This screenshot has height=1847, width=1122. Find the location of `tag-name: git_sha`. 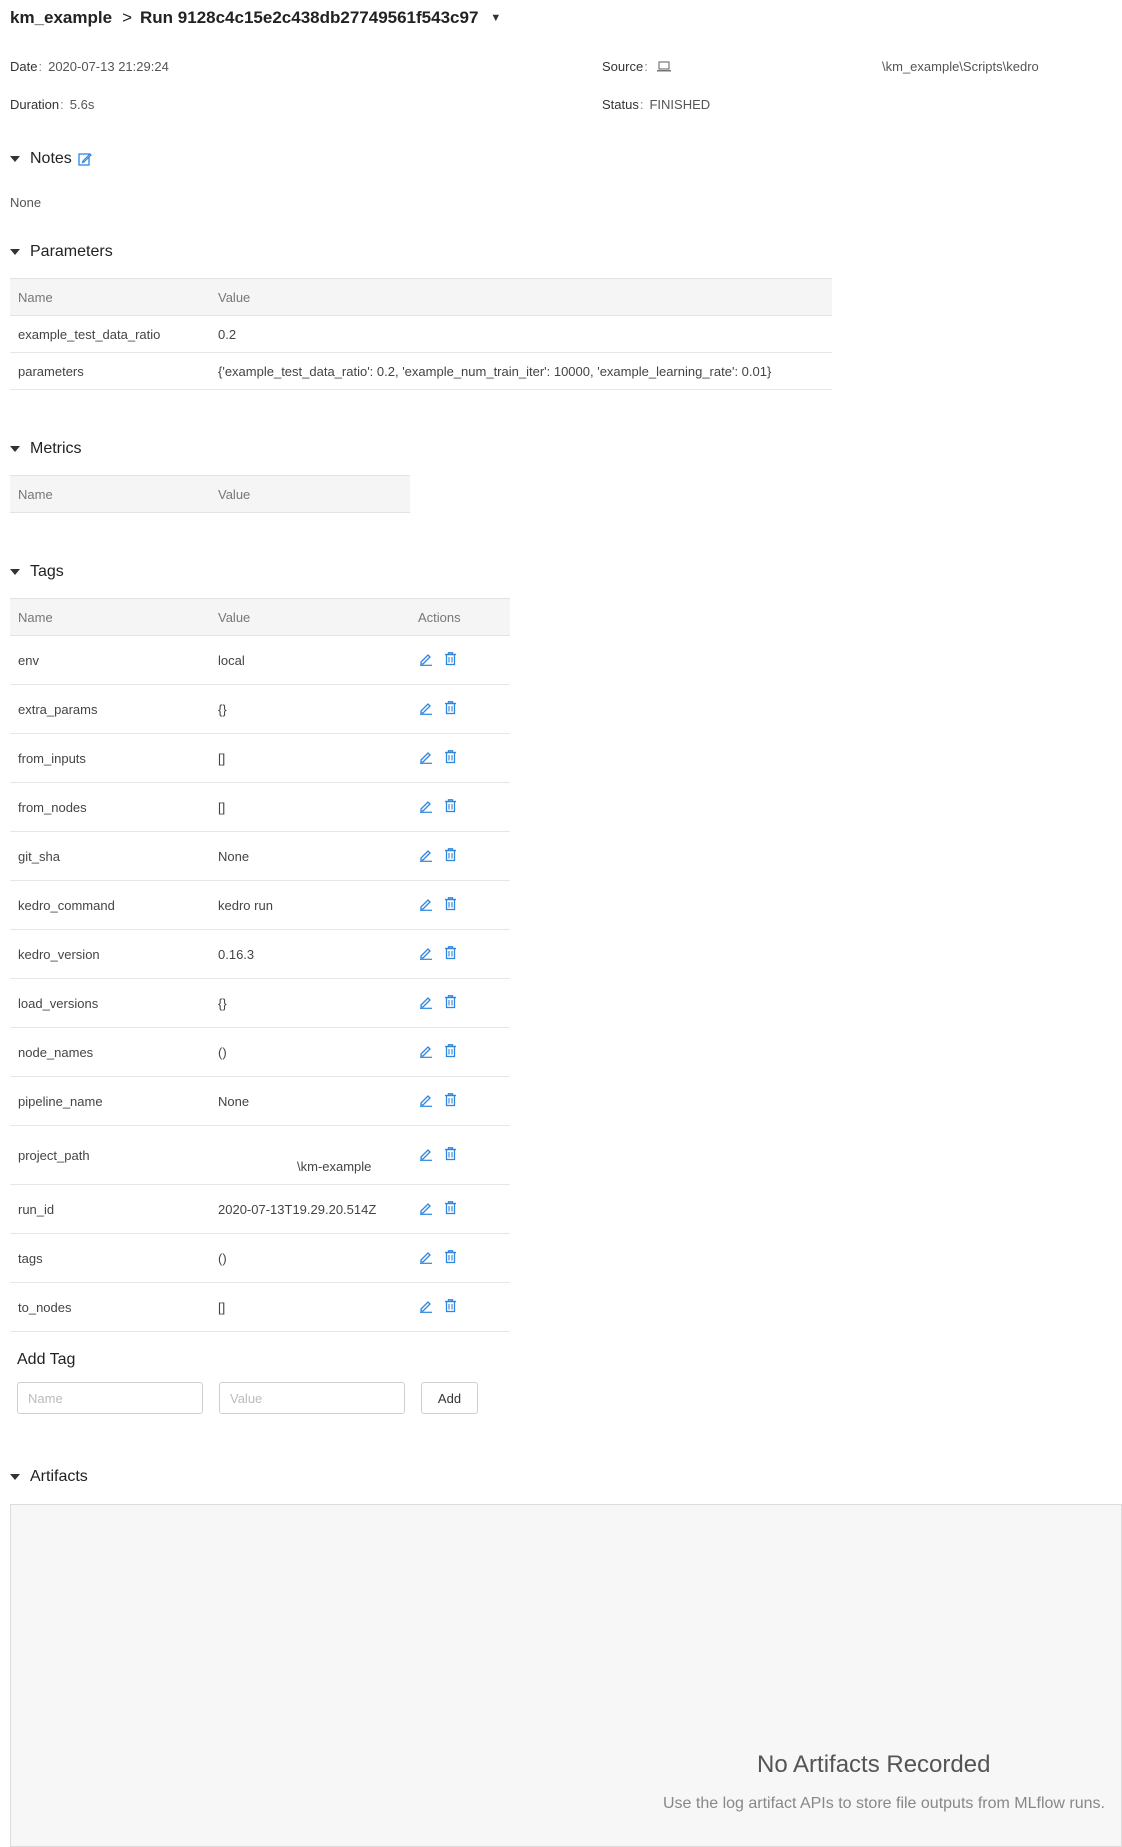

tag-name: git_sha is located at coordinates (110, 856).